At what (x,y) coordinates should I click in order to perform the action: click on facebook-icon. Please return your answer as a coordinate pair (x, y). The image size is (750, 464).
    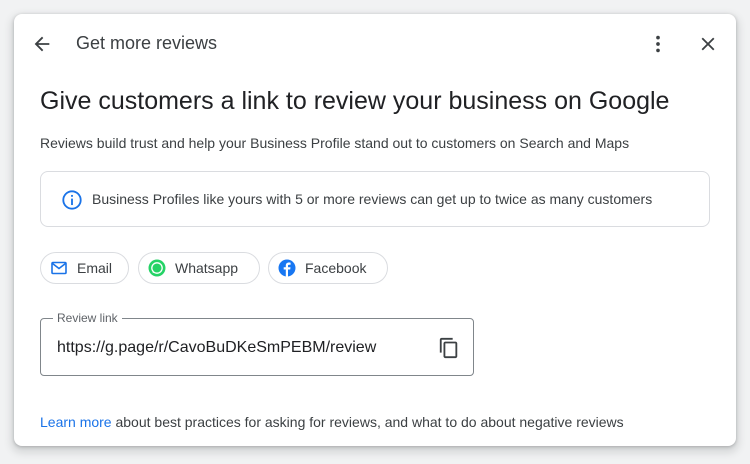
    Looking at the image, I should click on (287, 268).